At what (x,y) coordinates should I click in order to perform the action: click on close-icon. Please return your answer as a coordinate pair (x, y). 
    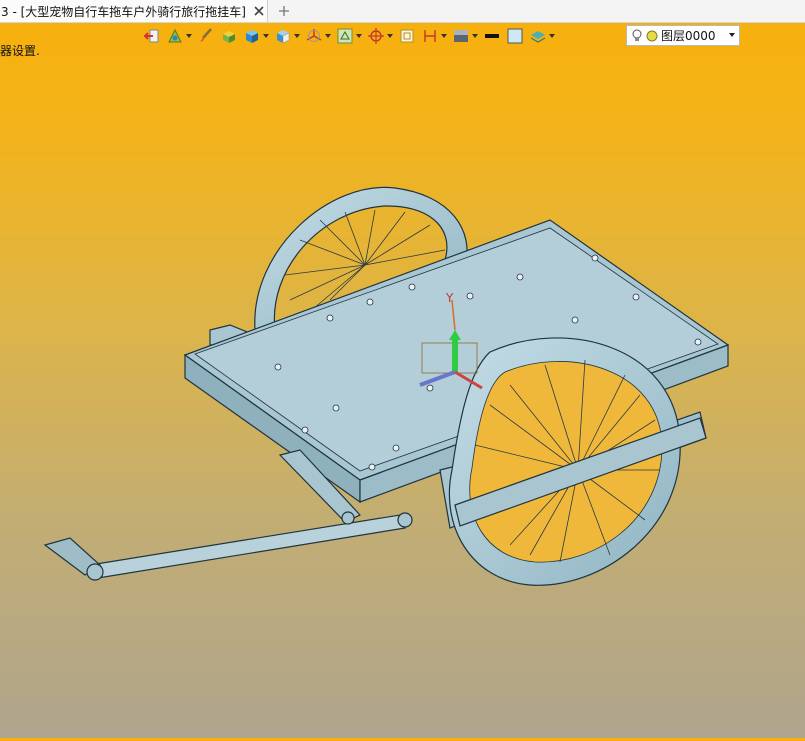
    Looking at the image, I should click on (259, 11).